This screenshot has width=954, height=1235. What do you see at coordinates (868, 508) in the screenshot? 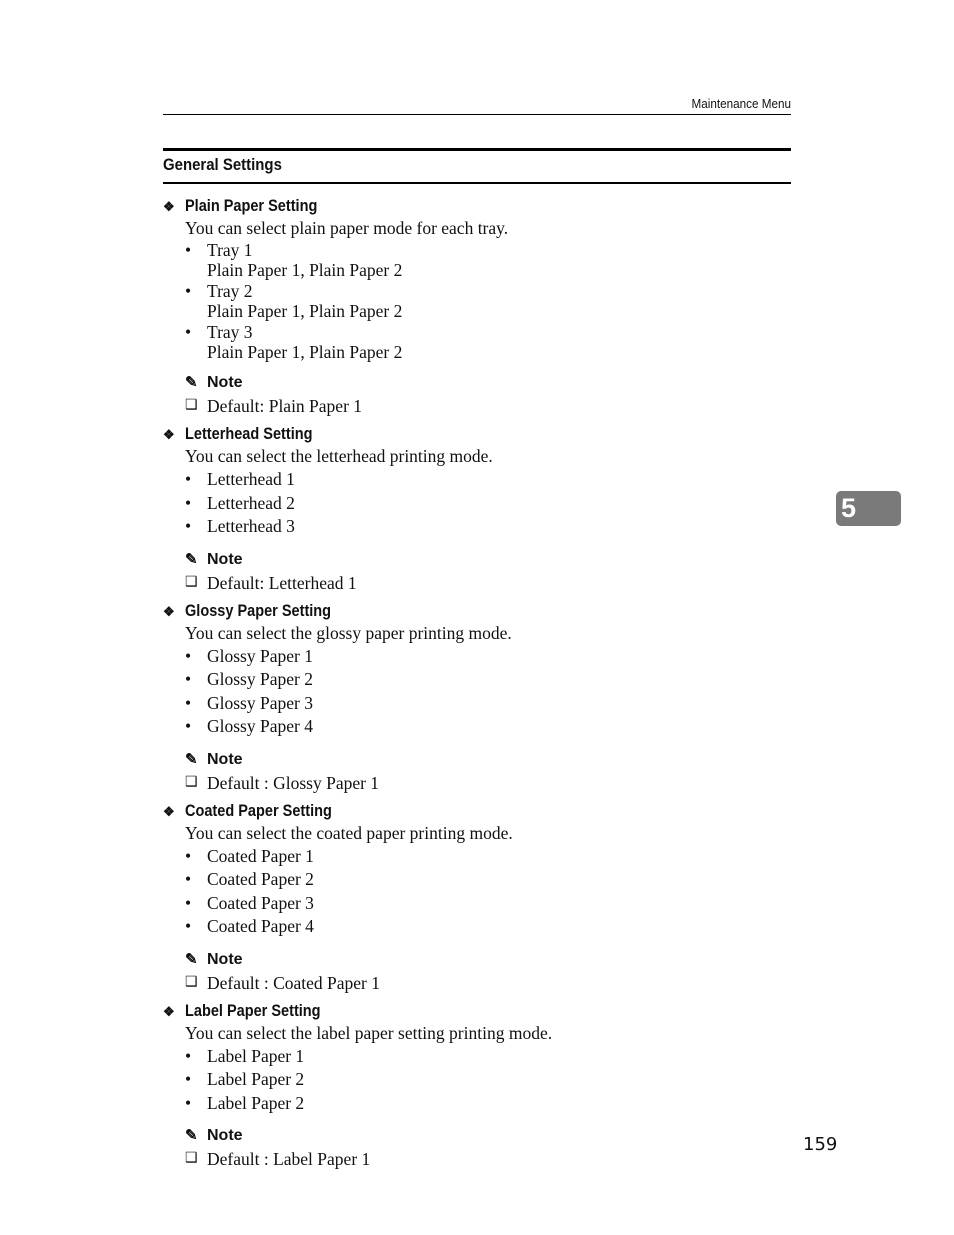
I see `chapter-tab: 5` at bounding box center [868, 508].